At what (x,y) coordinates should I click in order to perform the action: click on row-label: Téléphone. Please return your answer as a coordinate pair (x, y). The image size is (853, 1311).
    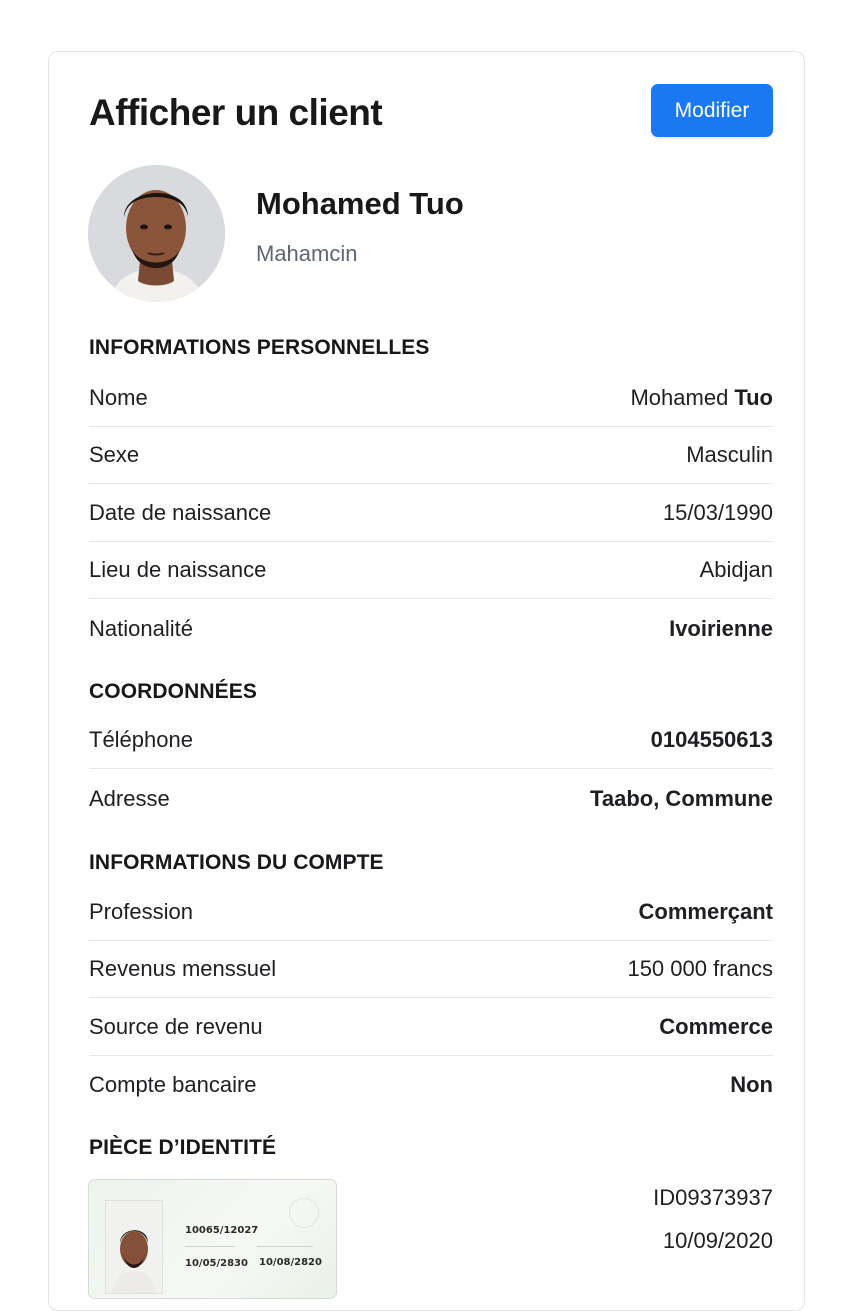
    Looking at the image, I should click on (141, 739).